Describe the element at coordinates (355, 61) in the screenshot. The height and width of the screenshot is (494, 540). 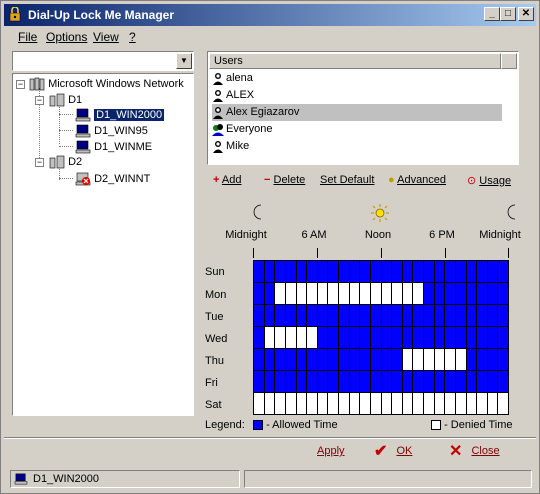
I see `users-column-header: Users` at that location.